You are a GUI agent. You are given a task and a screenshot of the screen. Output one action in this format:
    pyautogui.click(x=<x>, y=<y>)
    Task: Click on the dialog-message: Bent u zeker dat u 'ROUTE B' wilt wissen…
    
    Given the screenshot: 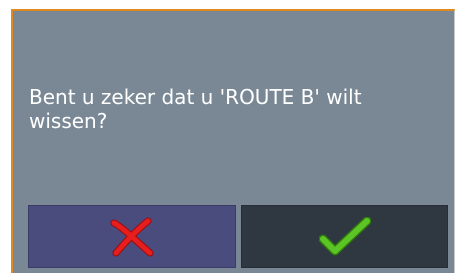 What is the action you would take?
    pyautogui.click(x=195, y=109)
    